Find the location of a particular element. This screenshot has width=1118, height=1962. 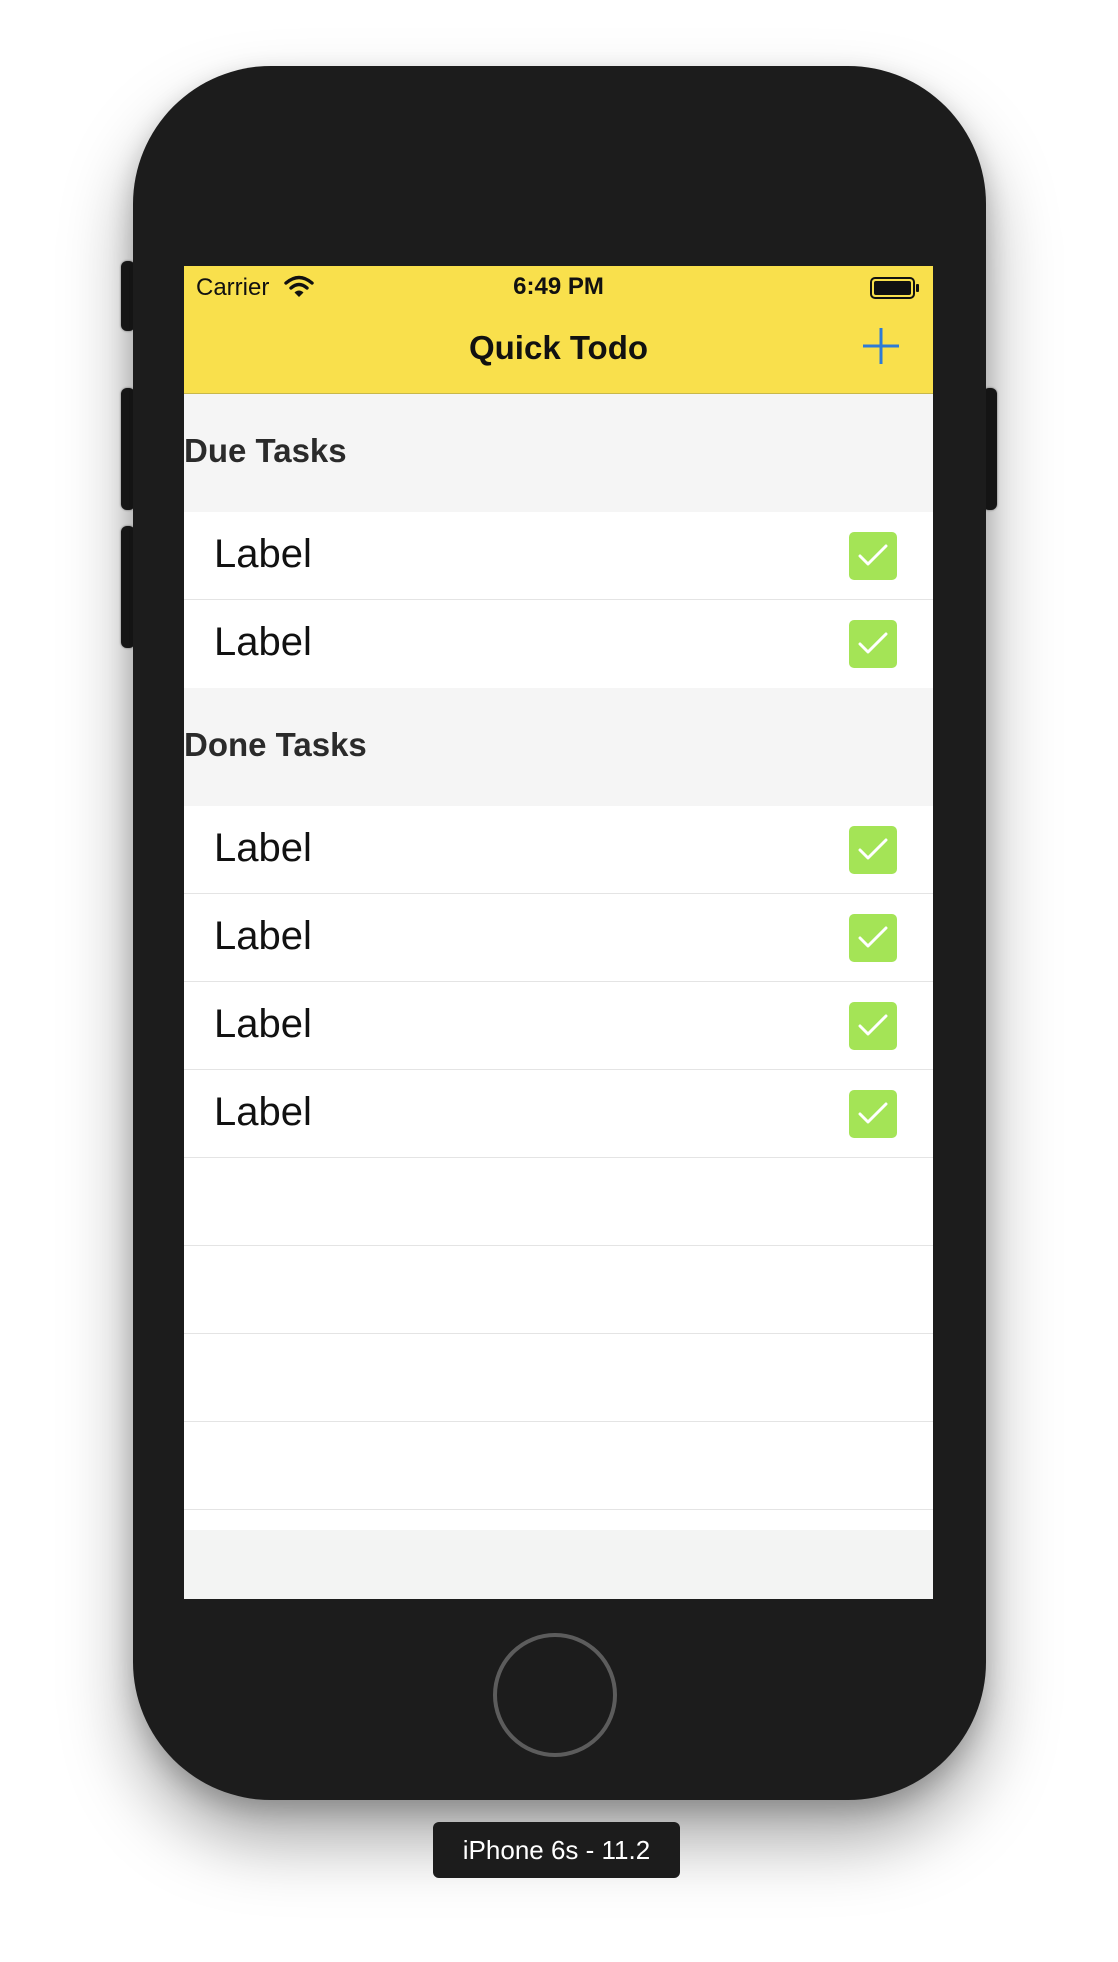

home-button is located at coordinates (555, 1695).